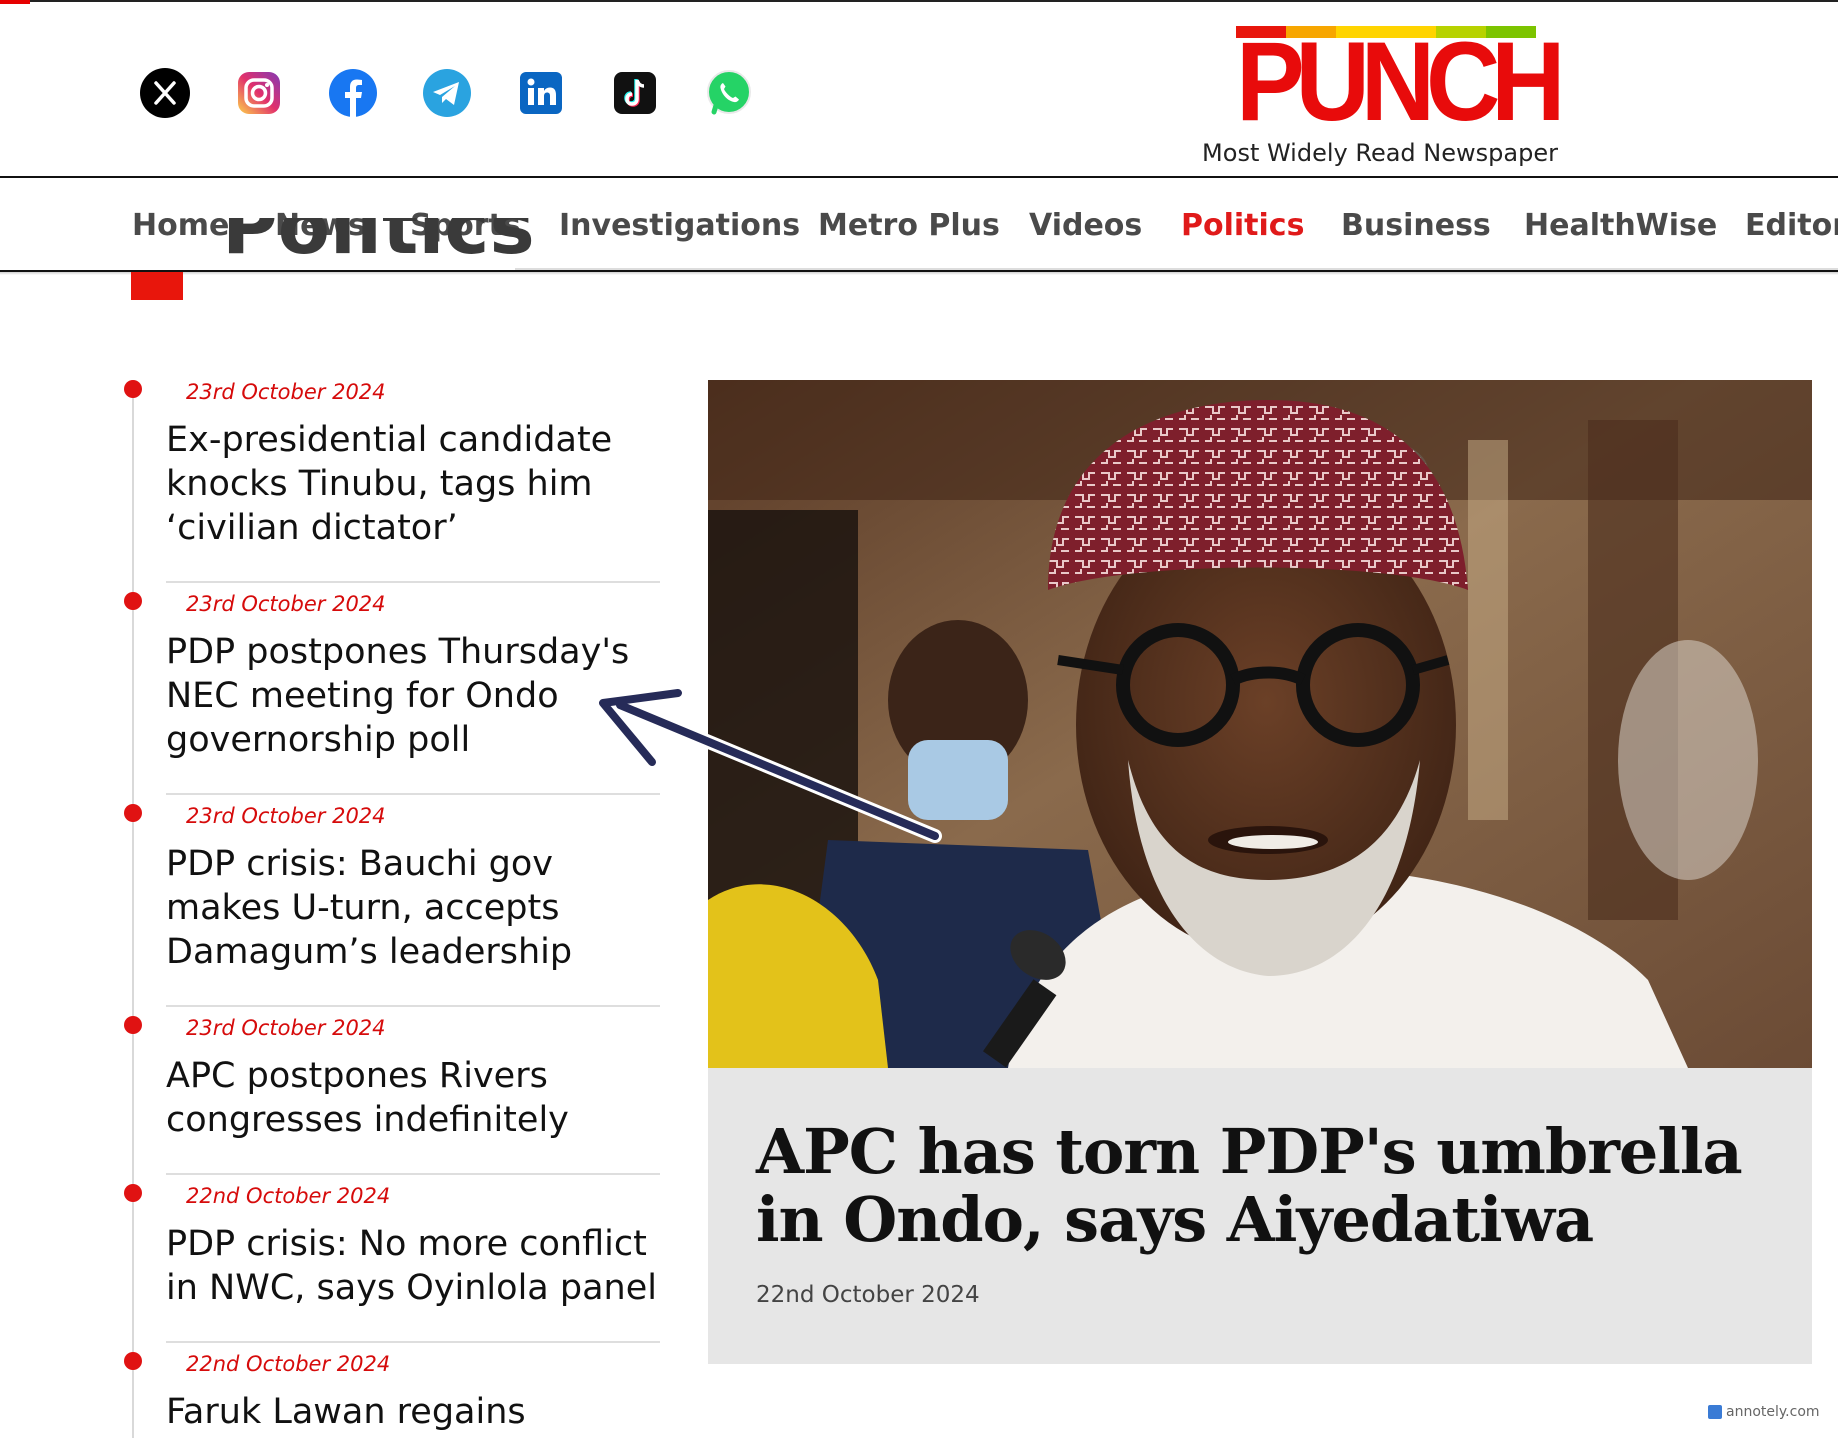 This screenshot has height=1438, width=1838. What do you see at coordinates (1176, 269) in the screenshot?
I see `section-underline` at bounding box center [1176, 269].